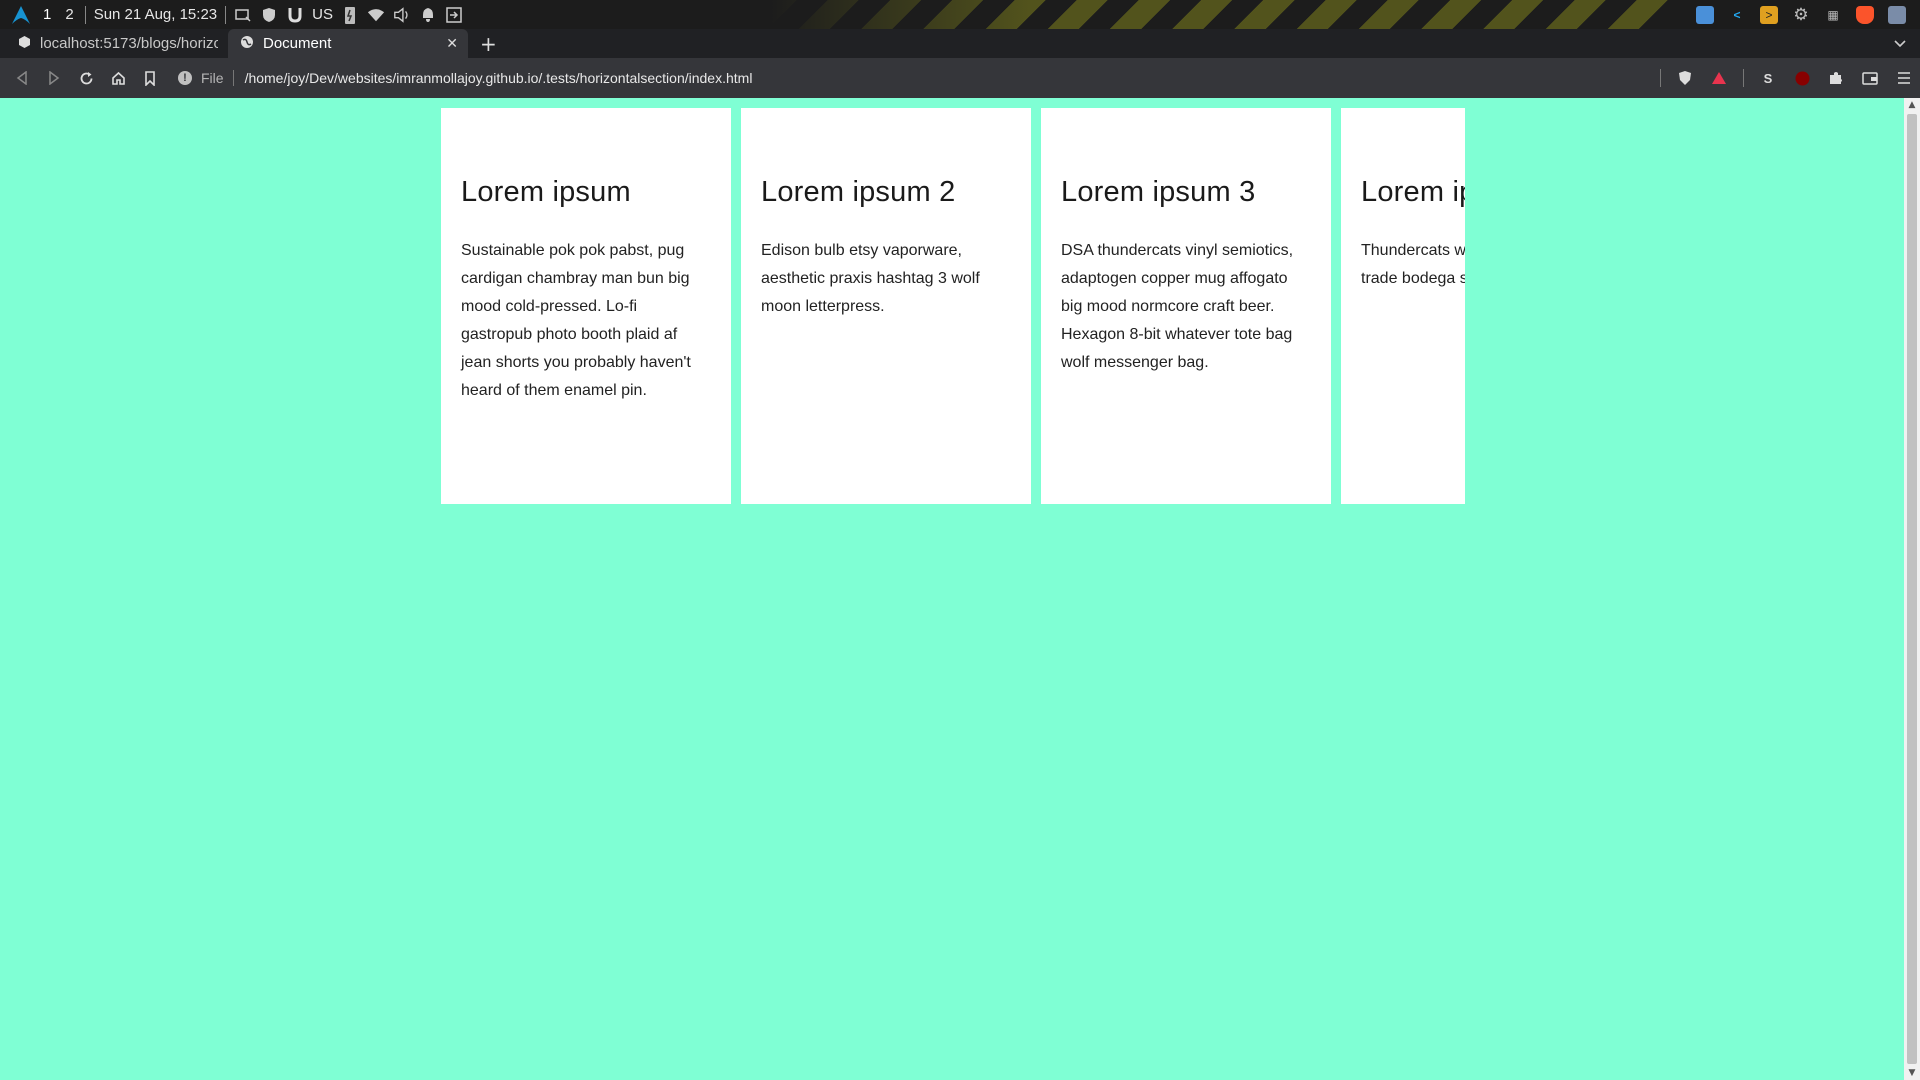 The image size is (1920, 1080). What do you see at coordinates (247, 44) in the screenshot?
I see `globe-icon` at bounding box center [247, 44].